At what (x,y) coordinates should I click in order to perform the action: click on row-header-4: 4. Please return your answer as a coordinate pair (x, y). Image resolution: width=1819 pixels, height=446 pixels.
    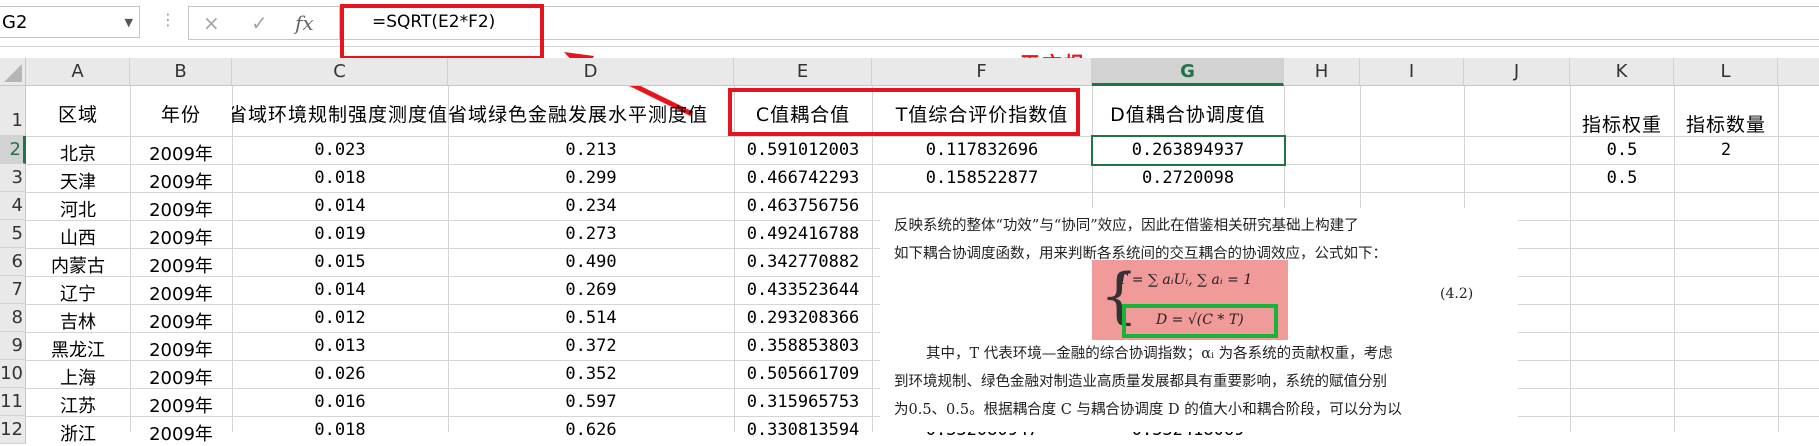
    Looking at the image, I should click on (13, 206).